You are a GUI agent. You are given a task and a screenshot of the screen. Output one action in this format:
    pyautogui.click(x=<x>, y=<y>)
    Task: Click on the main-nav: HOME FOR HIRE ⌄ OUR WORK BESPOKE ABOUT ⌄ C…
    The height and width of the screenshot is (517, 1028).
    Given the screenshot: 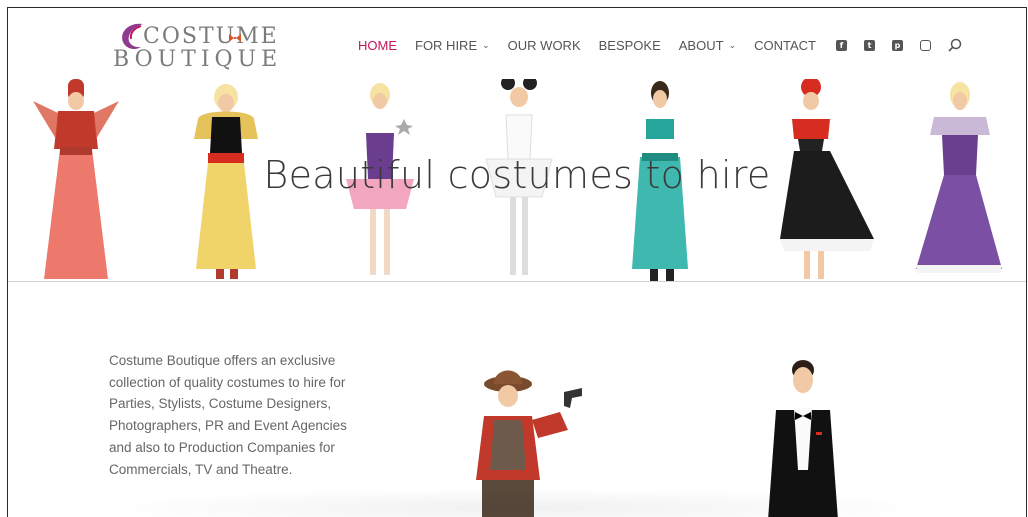 What is the action you would take?
    pyautogui.click(x=660, y=45)
    